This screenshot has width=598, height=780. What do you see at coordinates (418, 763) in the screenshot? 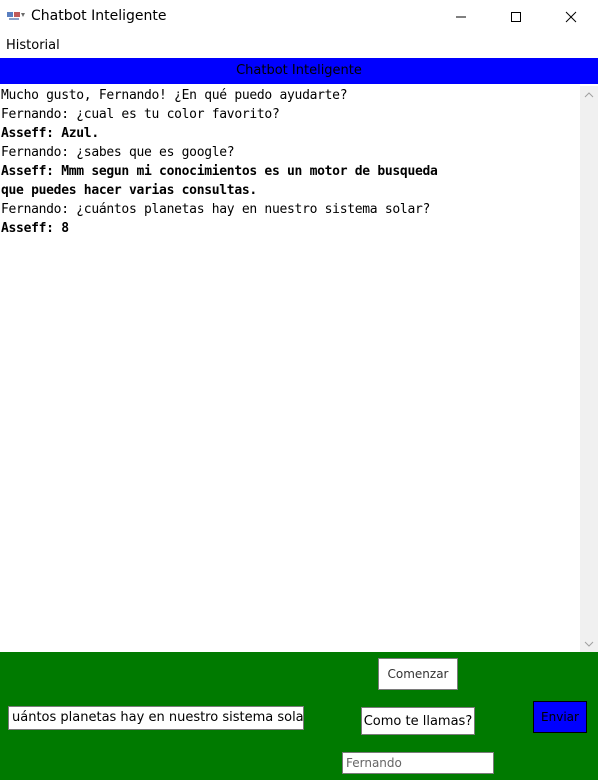
I see `name-input: Fernando` at bounding box center [418, 763].